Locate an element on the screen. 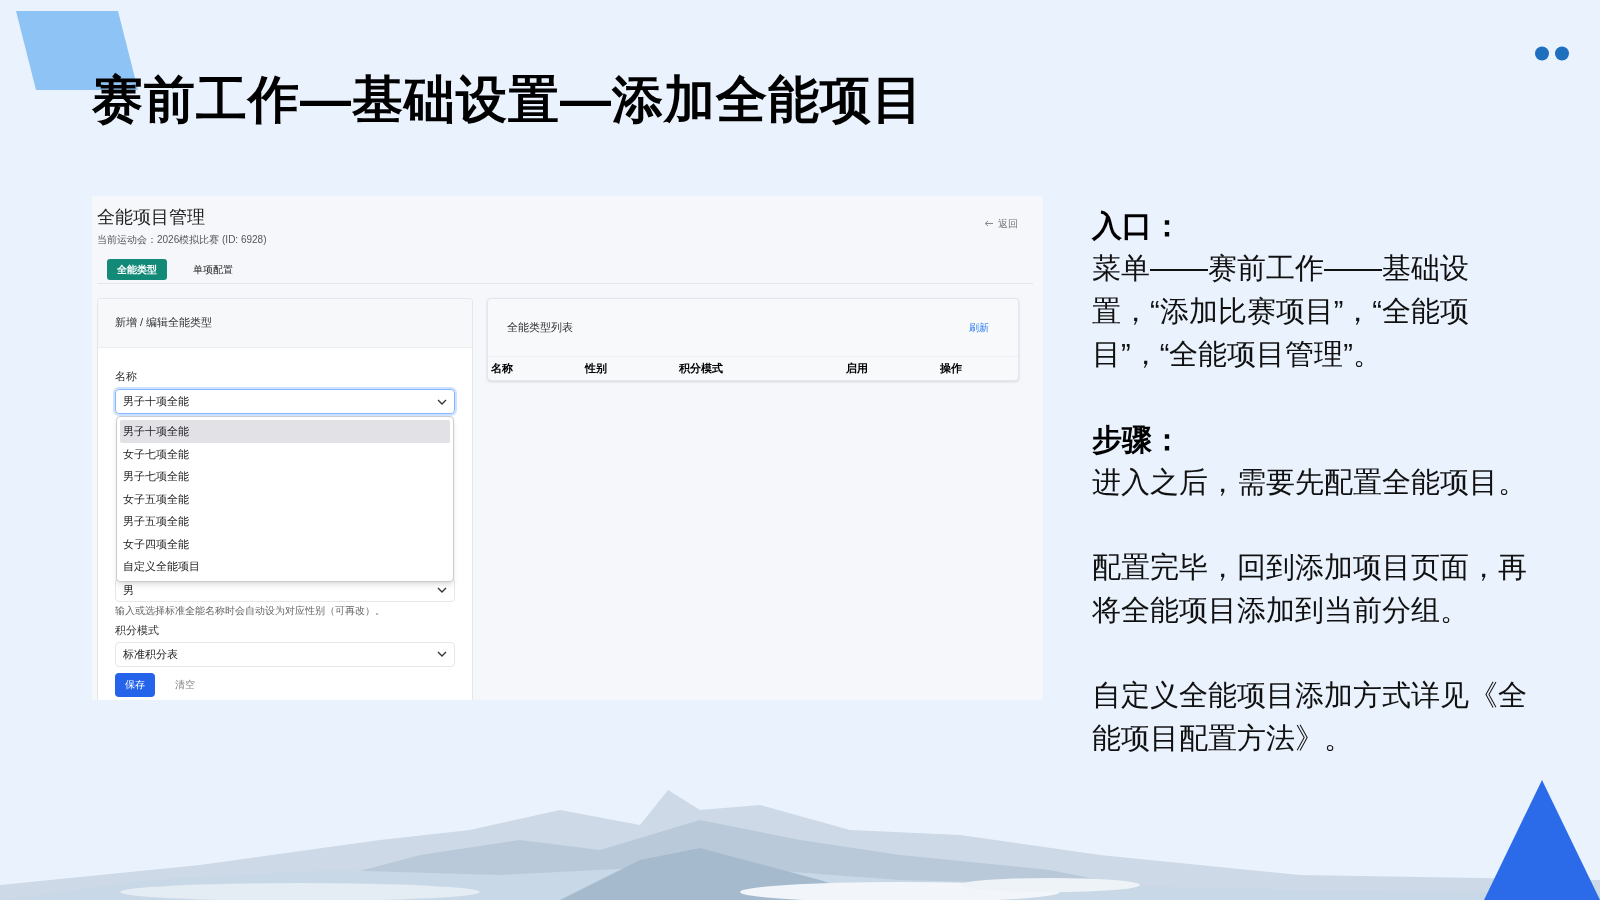 The height and width of the screenshot is (900, 1600). column-header: 名称 is located at coordinates (502, 368).